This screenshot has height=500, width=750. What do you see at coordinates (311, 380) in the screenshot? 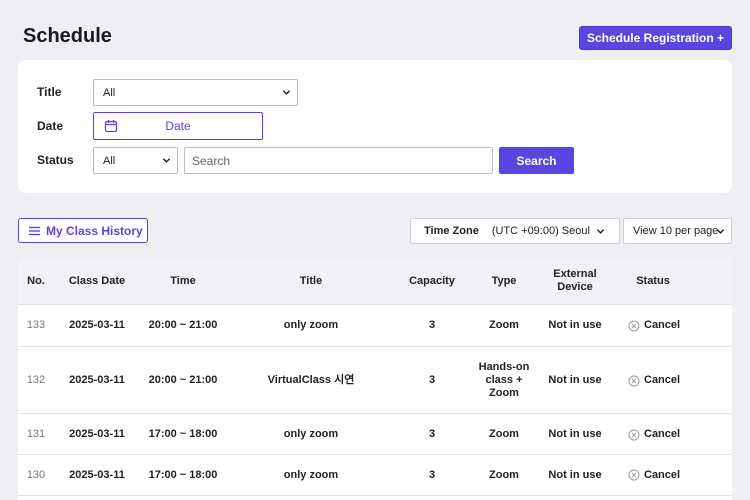
I see `row-title: VirtualClass 시연` at bounding box center [311, 380].